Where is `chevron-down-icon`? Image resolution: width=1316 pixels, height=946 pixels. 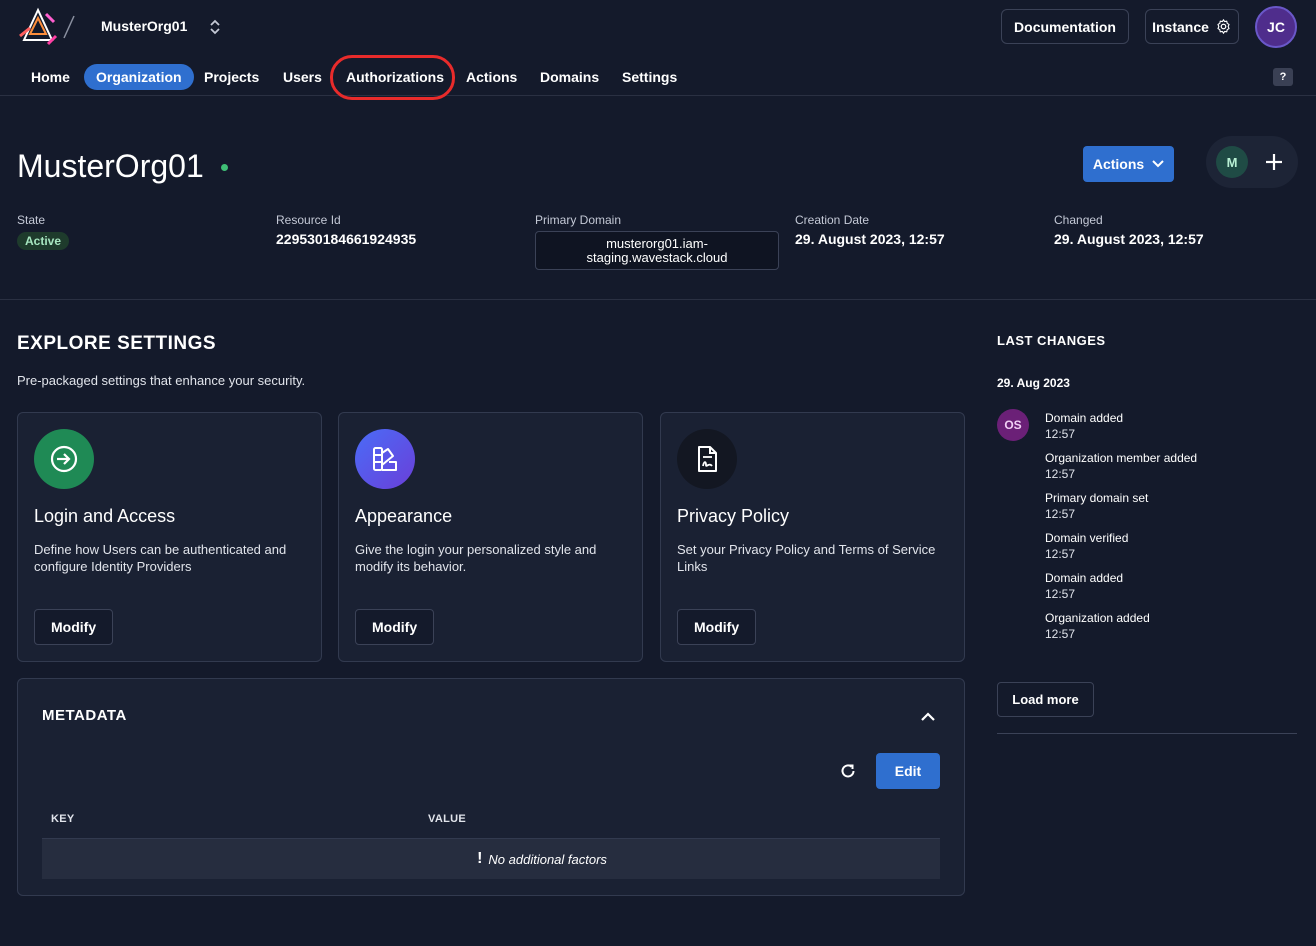 chevron-down-icon is located at coordinates (1158, 164).